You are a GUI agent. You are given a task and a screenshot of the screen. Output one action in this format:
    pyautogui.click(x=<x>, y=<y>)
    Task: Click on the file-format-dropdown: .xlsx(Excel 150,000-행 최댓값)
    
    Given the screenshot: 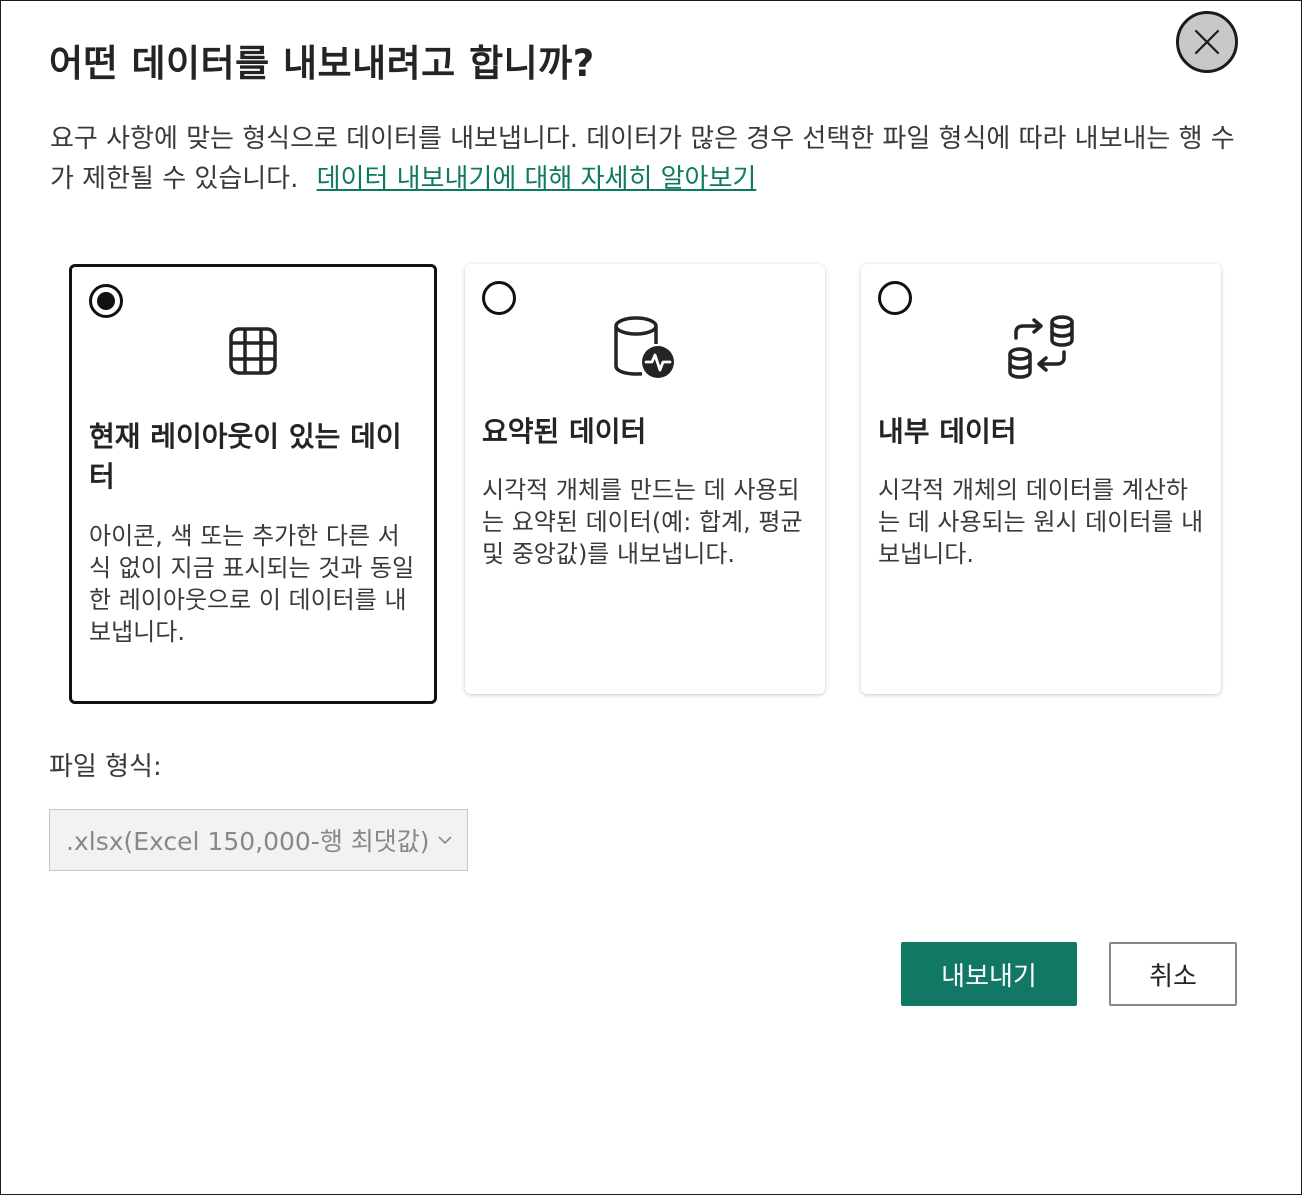 What is the action you would take?
    pyautogui.click(x=258, y=840)
    